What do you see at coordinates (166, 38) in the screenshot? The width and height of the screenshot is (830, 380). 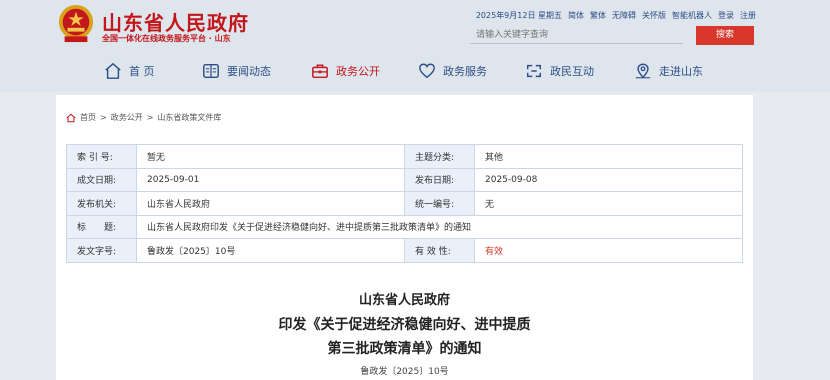 I see `site-subtitle: 全国一体化在线政务服务平台 · 山东` at bounding box center [166, 38].